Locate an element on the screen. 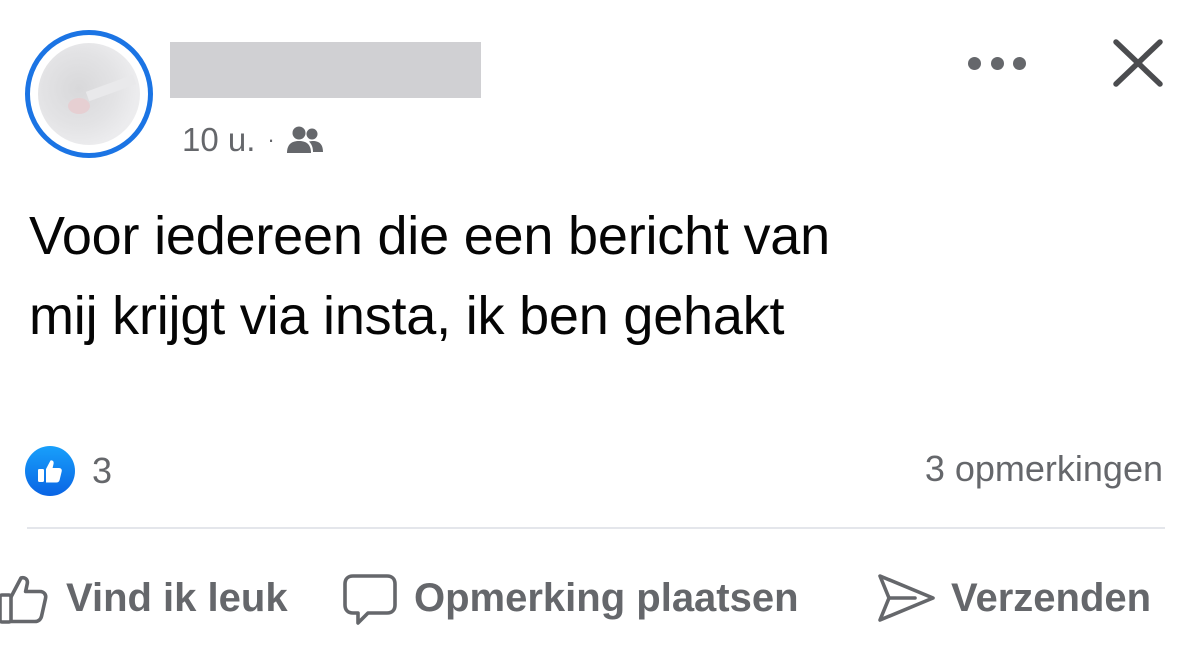 This screenshot has height=648, width=1200. avatar-image is located at coordinates (89, 94).